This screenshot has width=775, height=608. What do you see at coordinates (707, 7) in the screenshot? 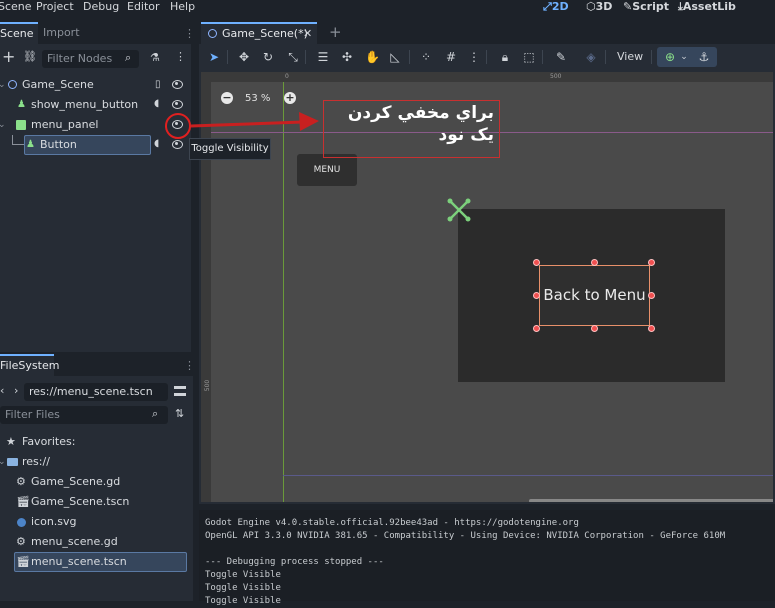
I see `mode-assetlib-button: ⤓AssetLib` at bounding box center [707, 7].